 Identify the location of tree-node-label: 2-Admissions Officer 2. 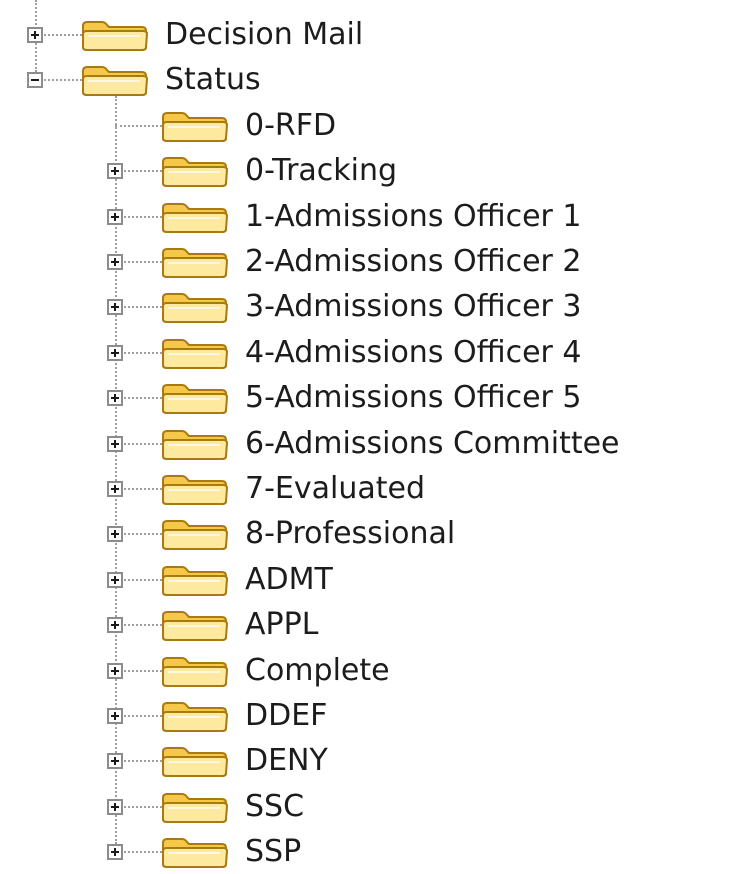
(413, 262).